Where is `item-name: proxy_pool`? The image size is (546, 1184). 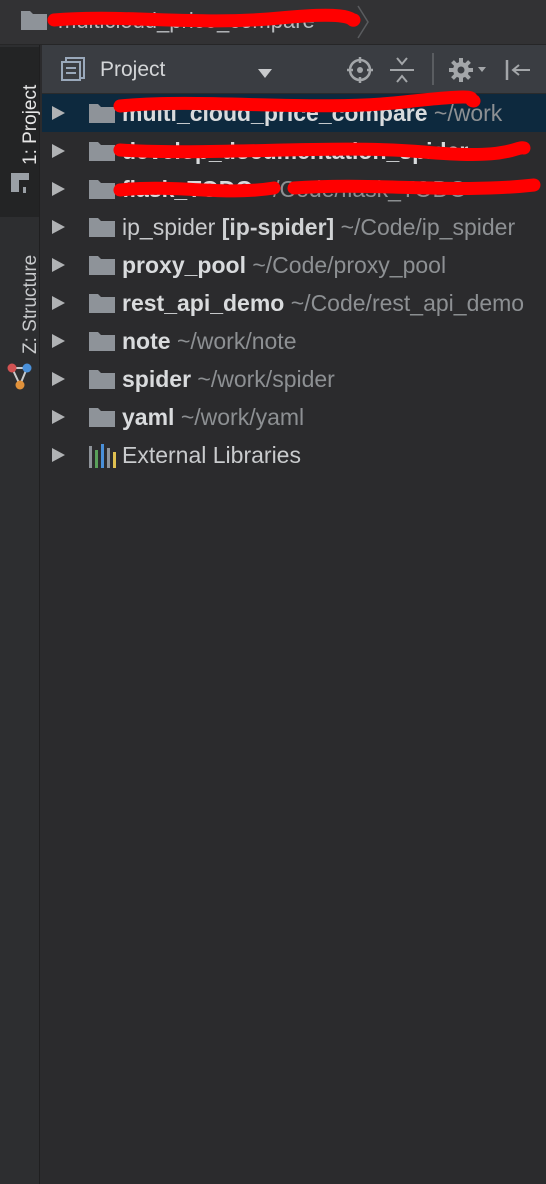 item-name: proxy_pool is located at coordinates (184, 265).